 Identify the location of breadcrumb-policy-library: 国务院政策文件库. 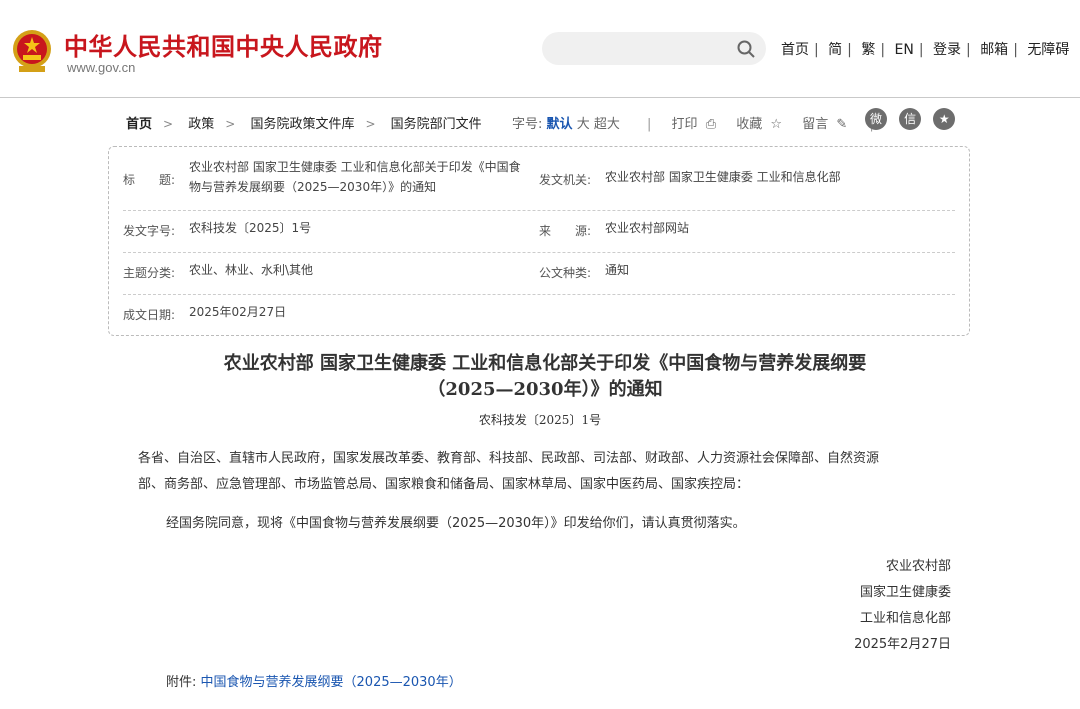
(302, 124).